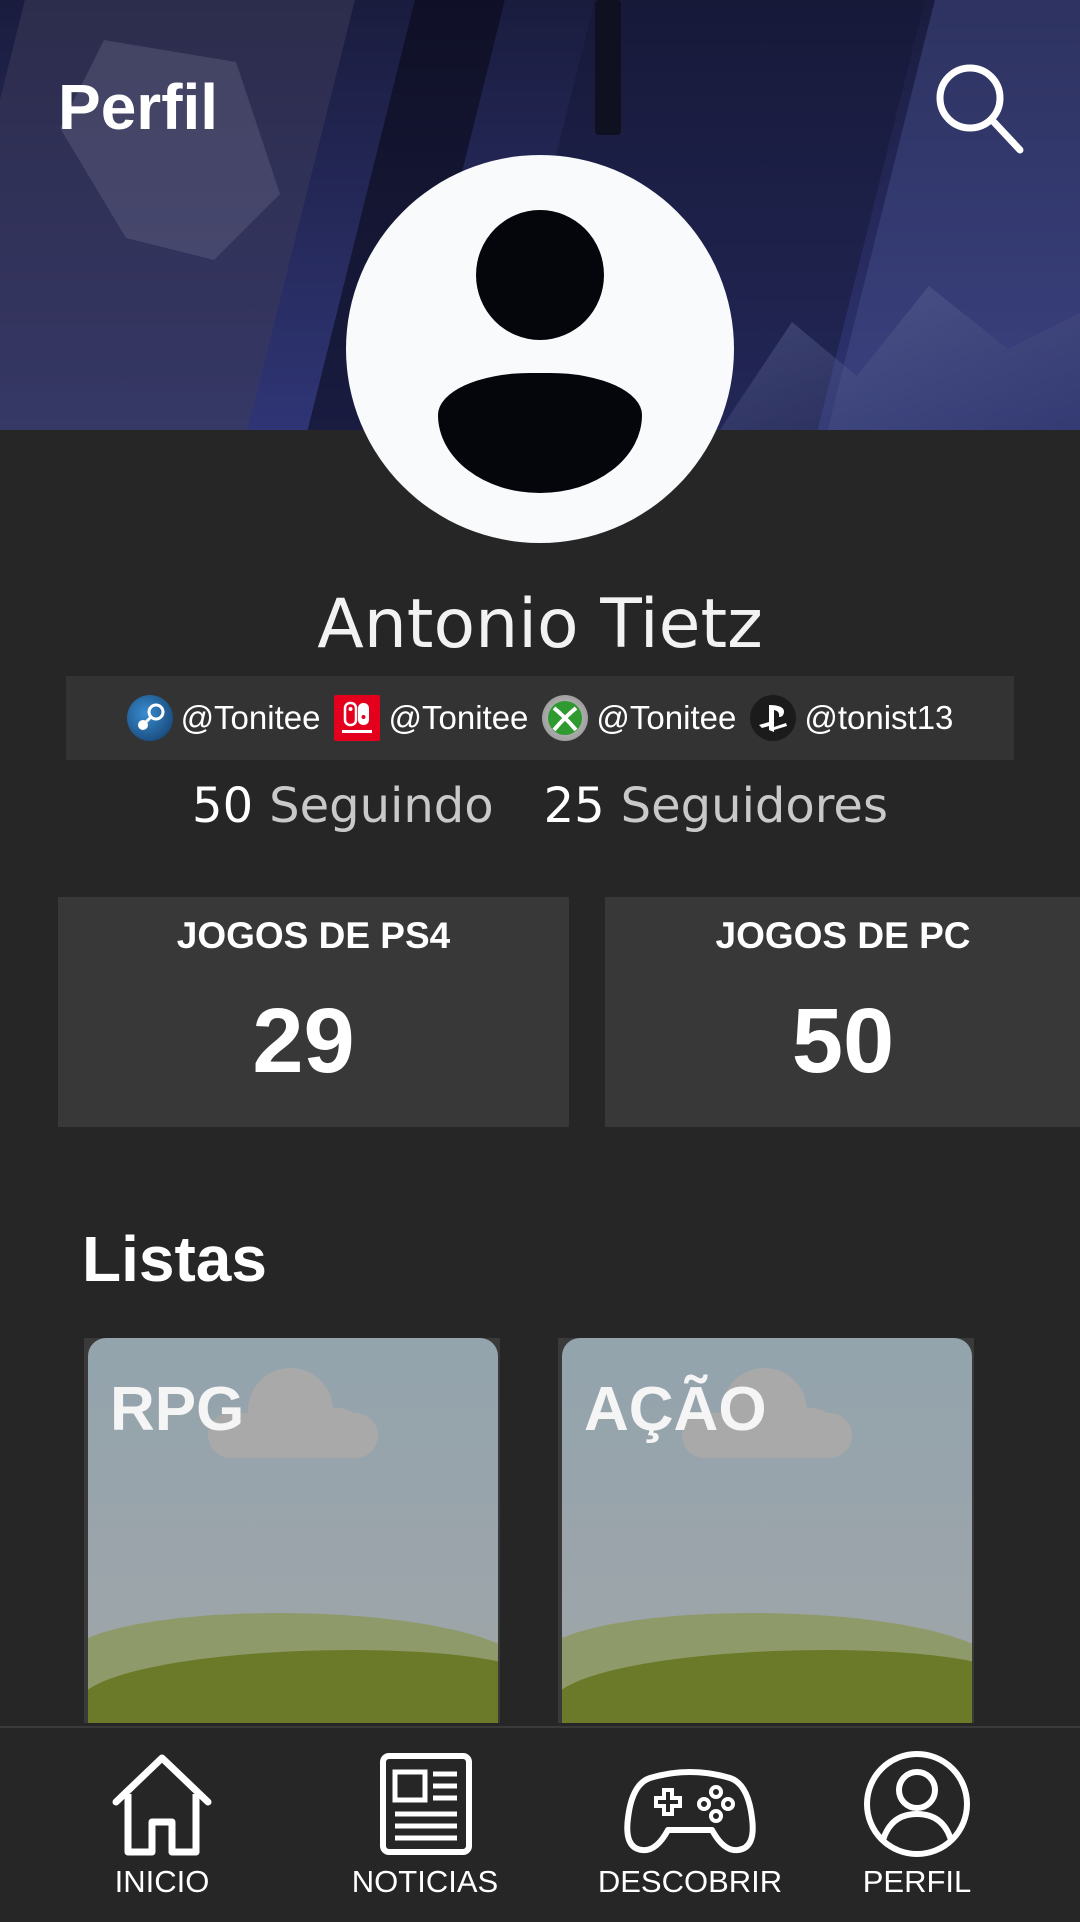  I want to click on list-thumbnail-placeholder: AÇÃO, so click(767, 1530).